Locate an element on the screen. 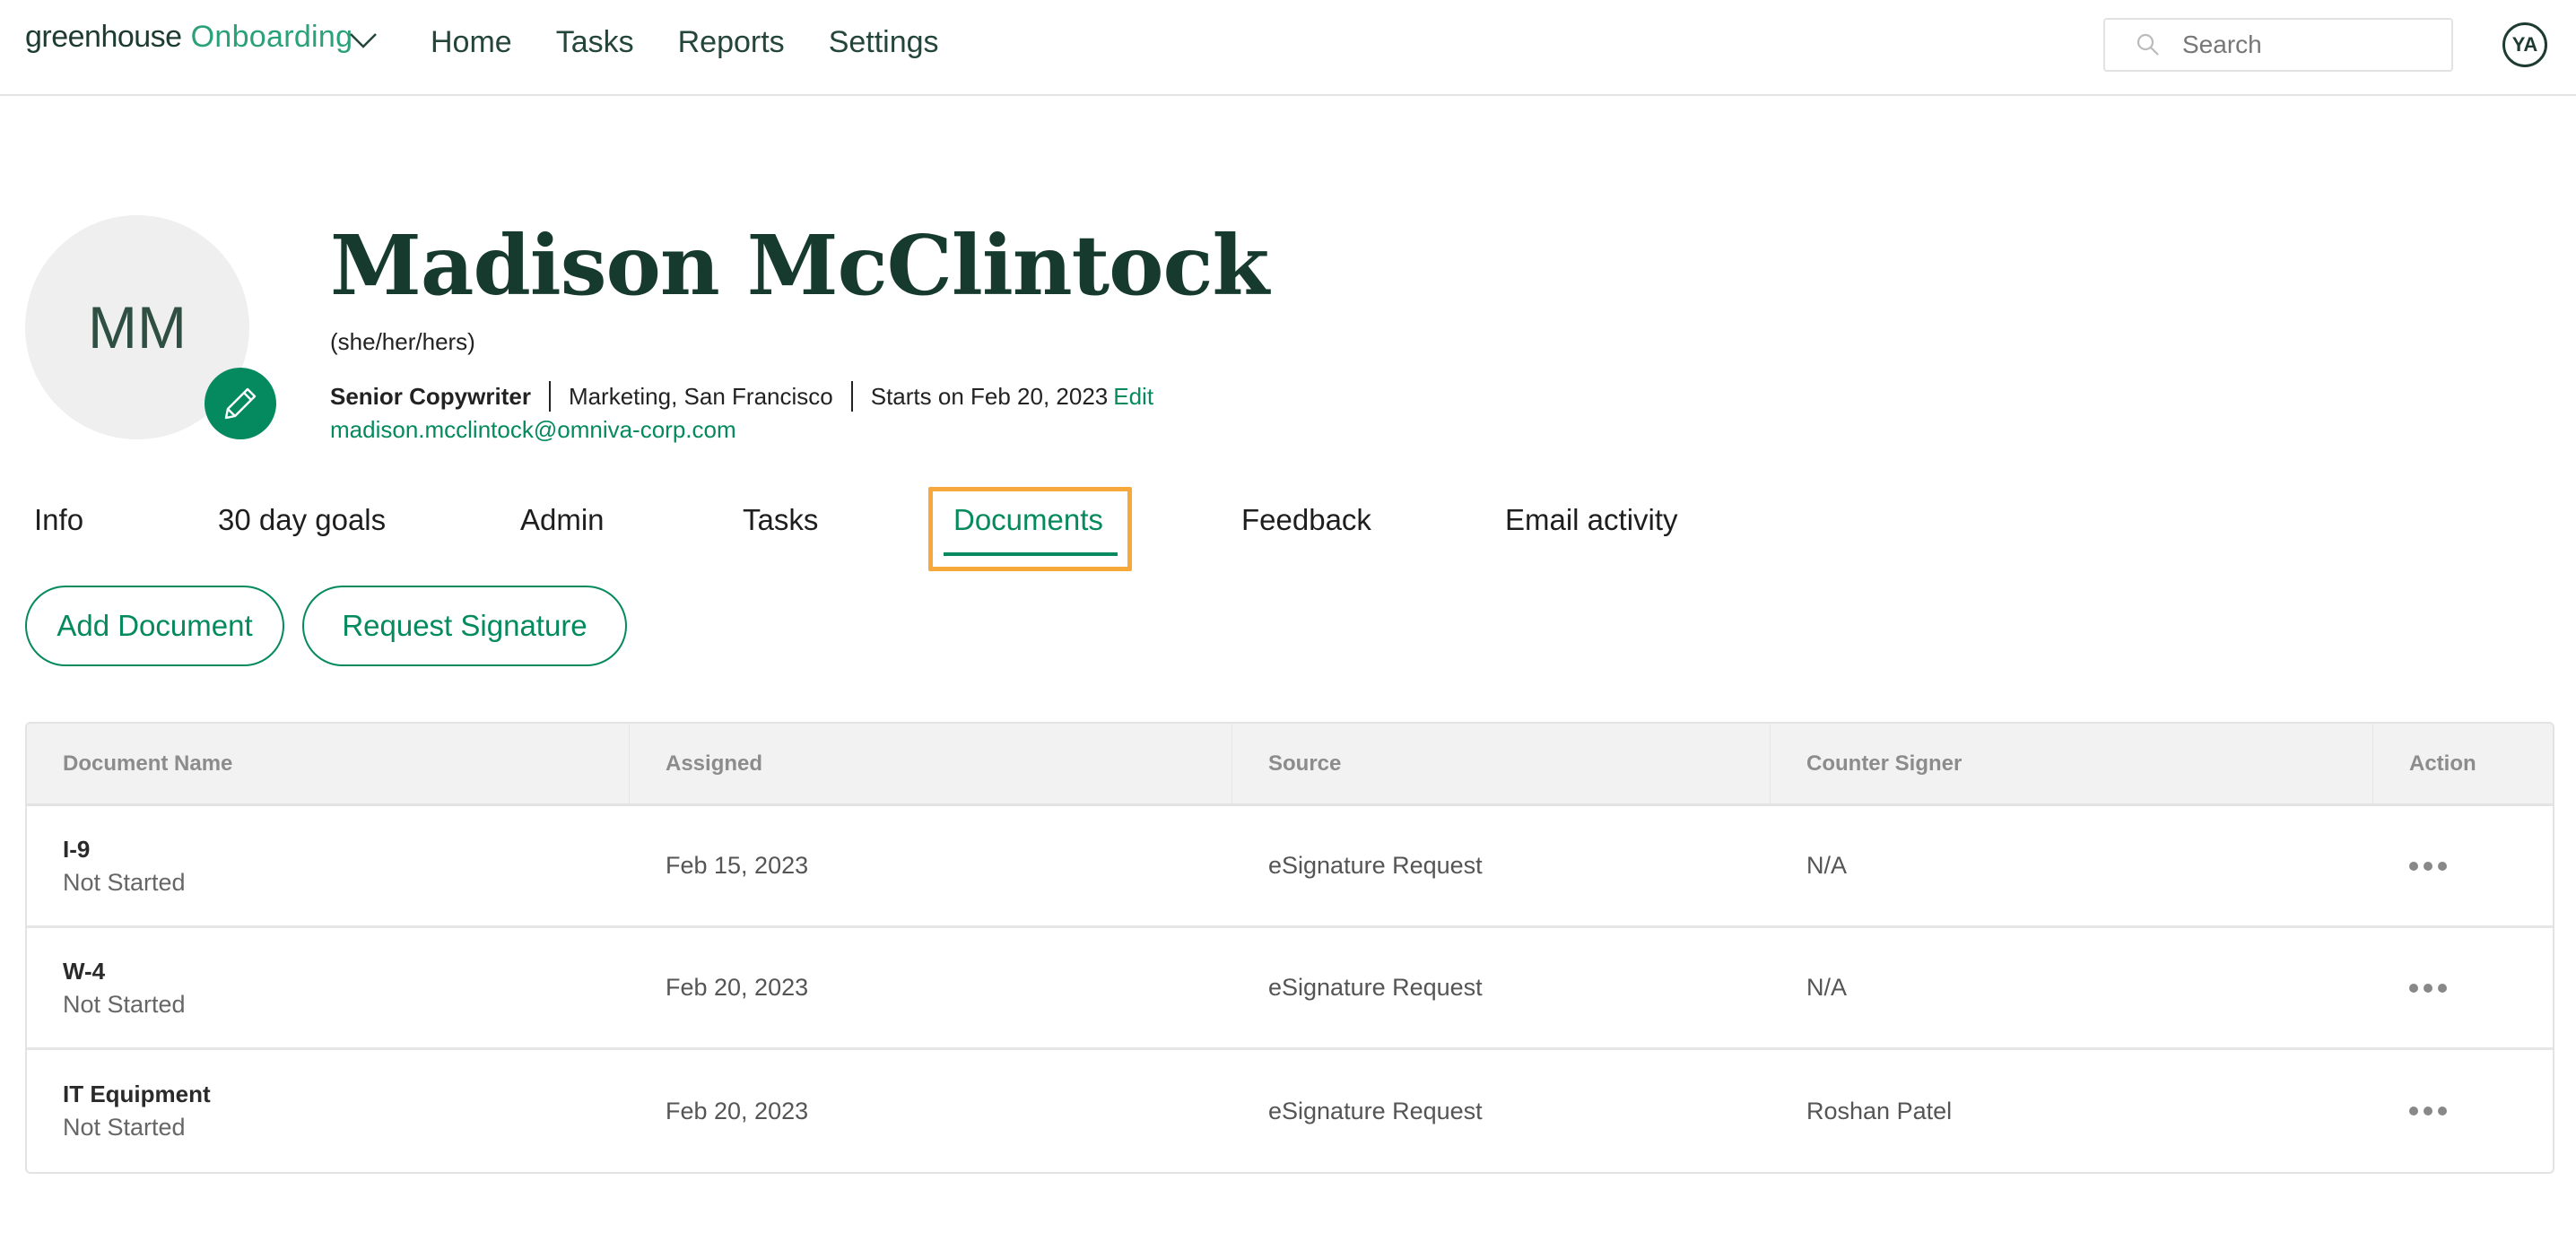 The image size is (2576, 1250). nav-settings: Settings is located at coordinates (884, 42).